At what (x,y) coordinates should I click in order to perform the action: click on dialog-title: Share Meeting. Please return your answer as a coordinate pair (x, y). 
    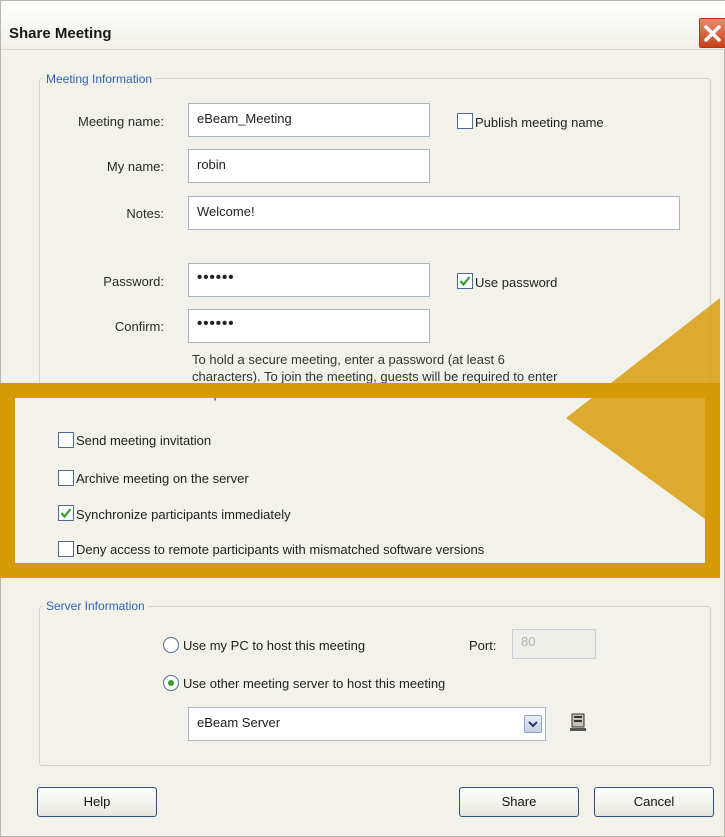
    Looking at the image, I should click on (60, 33).